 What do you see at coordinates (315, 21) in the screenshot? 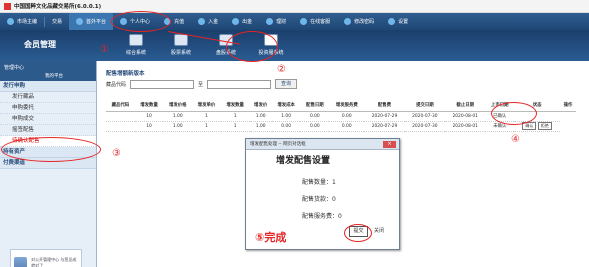
I see `nav-online-service: 在线客服` at bounding box center [315, 21].